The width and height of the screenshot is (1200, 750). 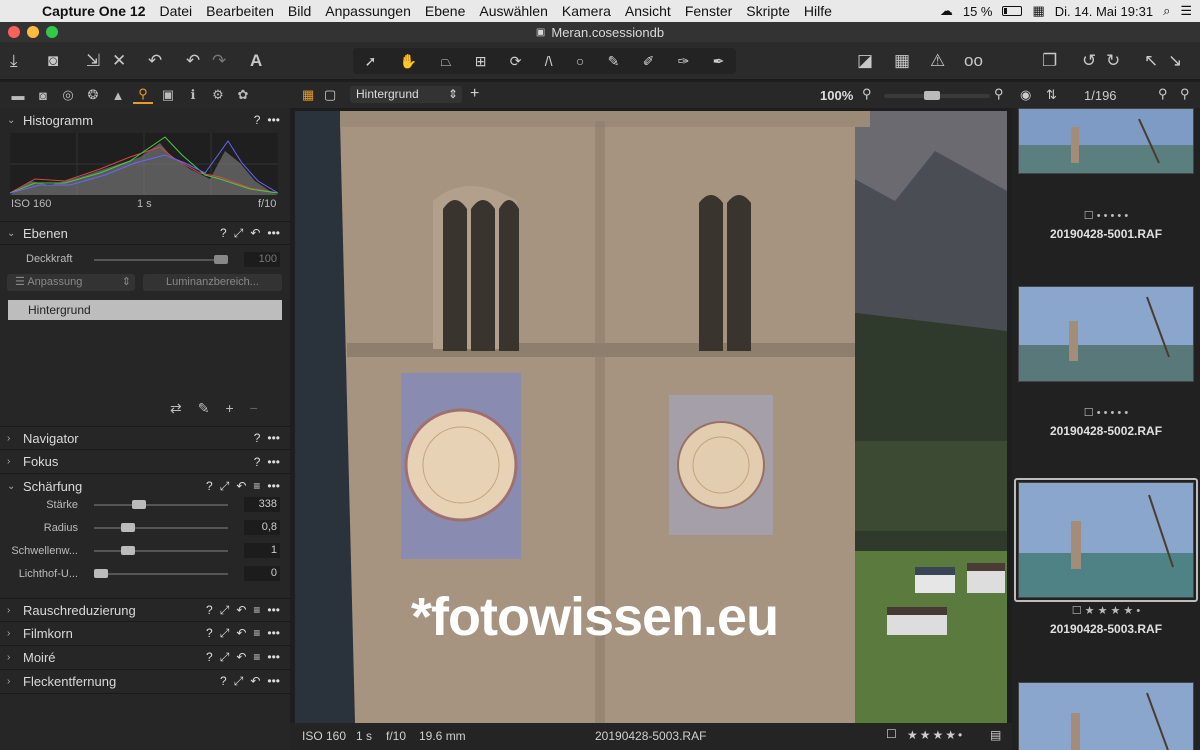 I want to click on grid-icon: ▦, so click(x=902, y=61).